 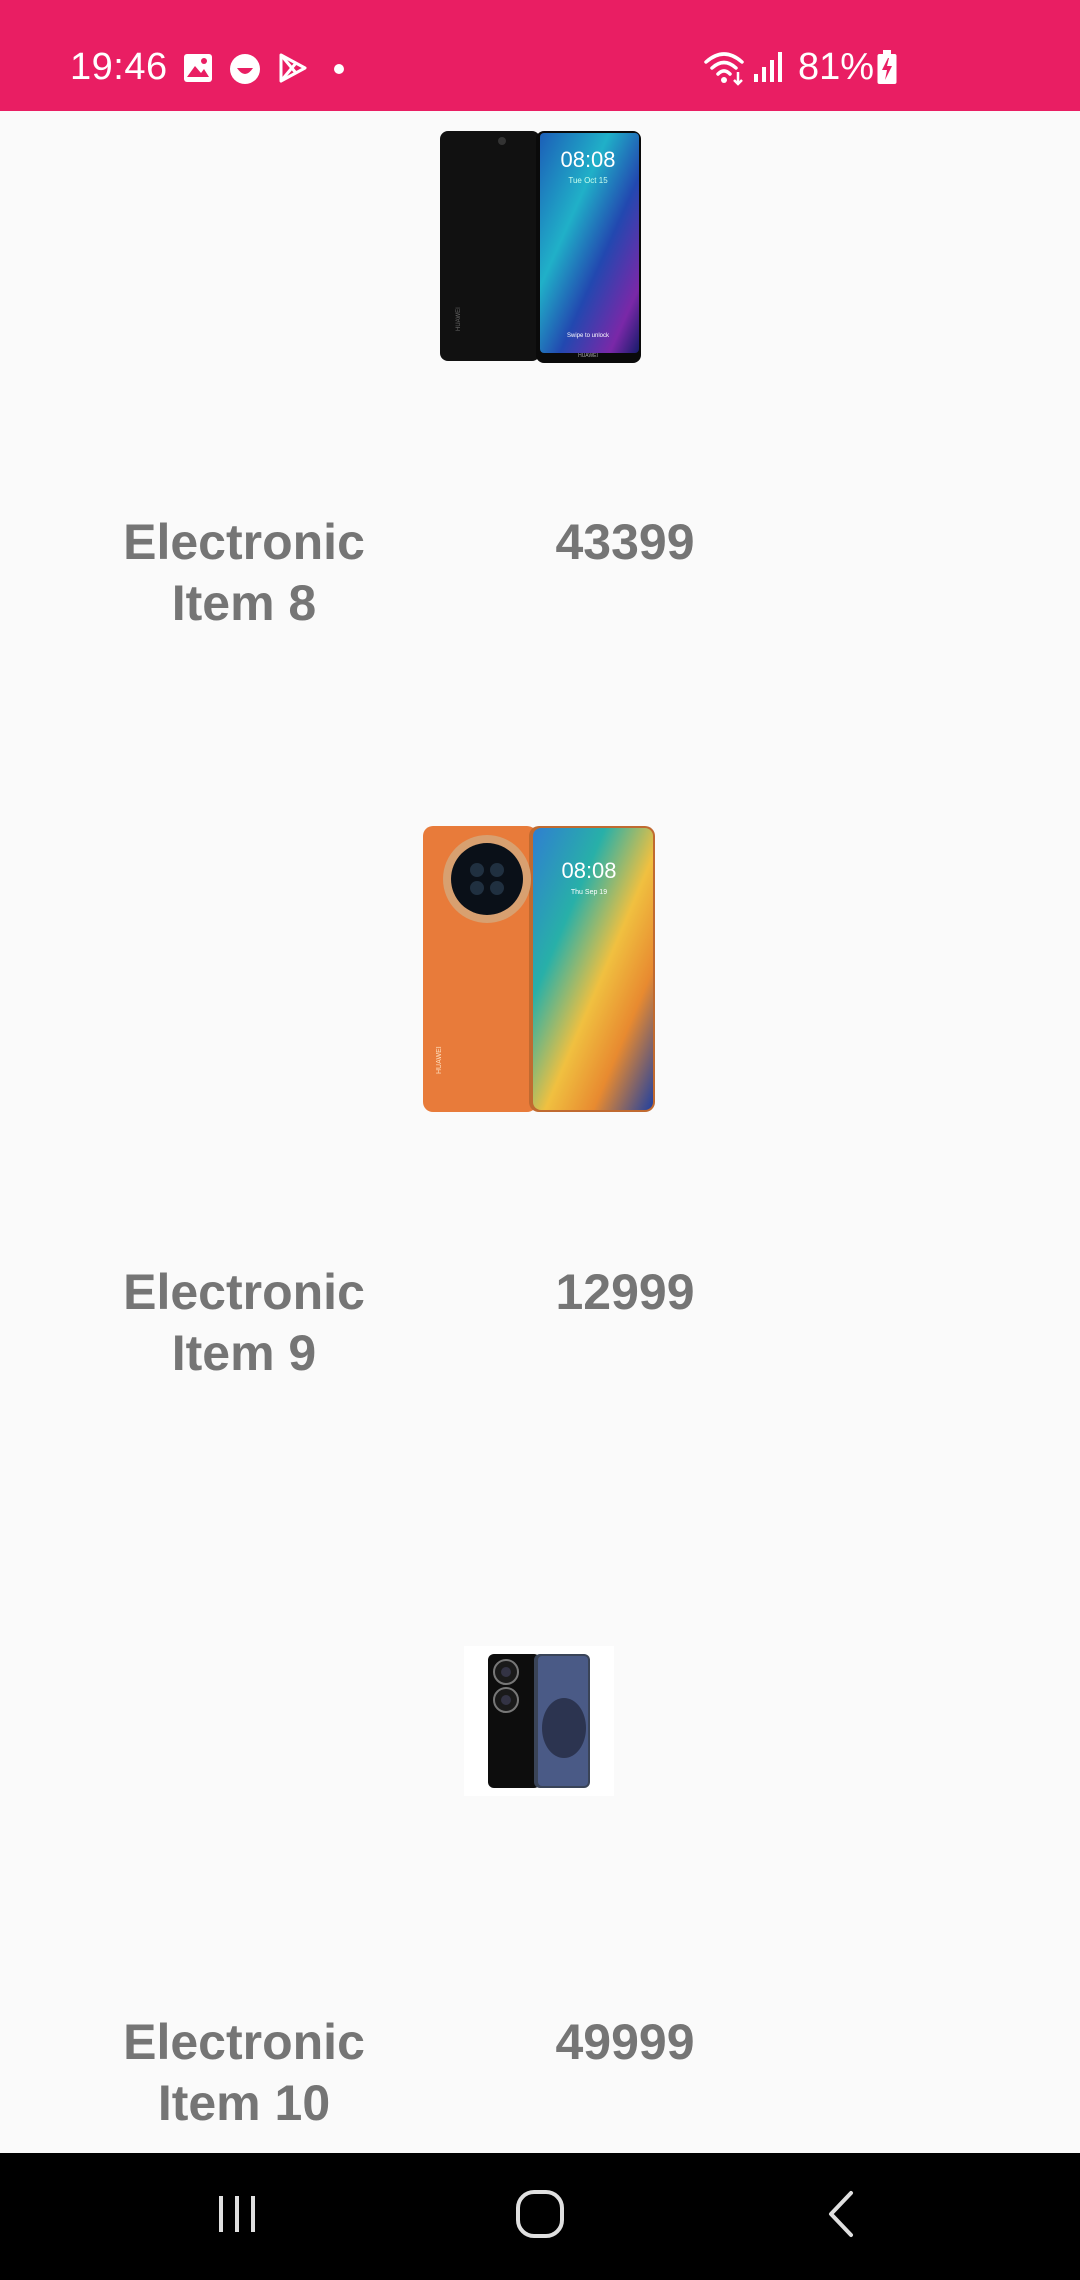 I want to click on home-icon, so click(x=540, y=2216).